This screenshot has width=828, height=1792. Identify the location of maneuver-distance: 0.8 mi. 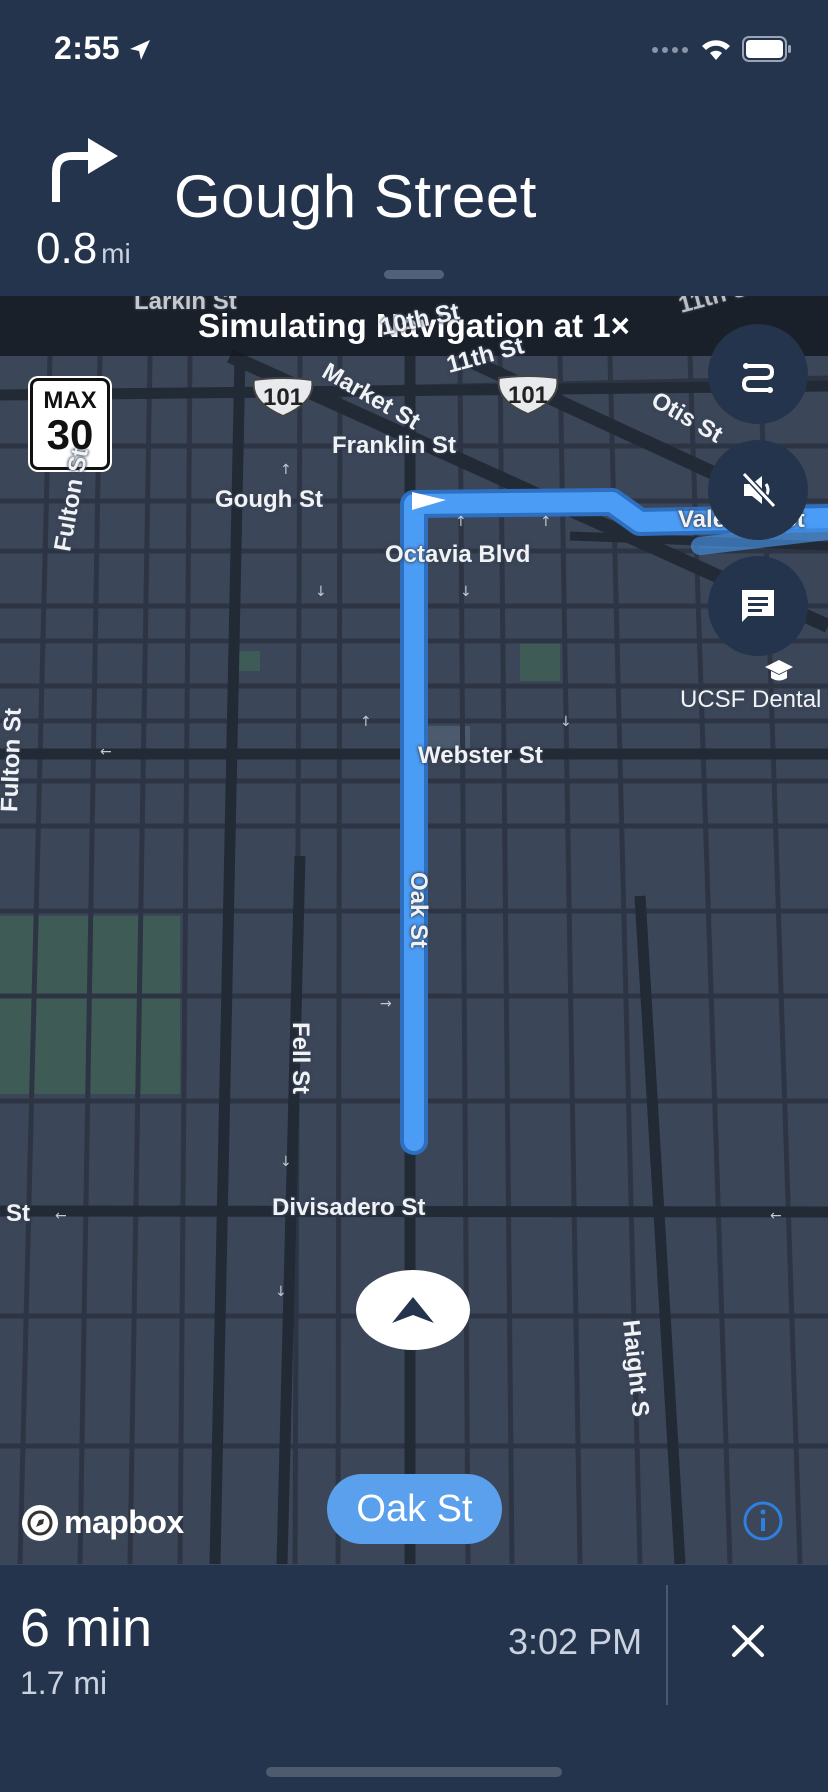
(83, 249).